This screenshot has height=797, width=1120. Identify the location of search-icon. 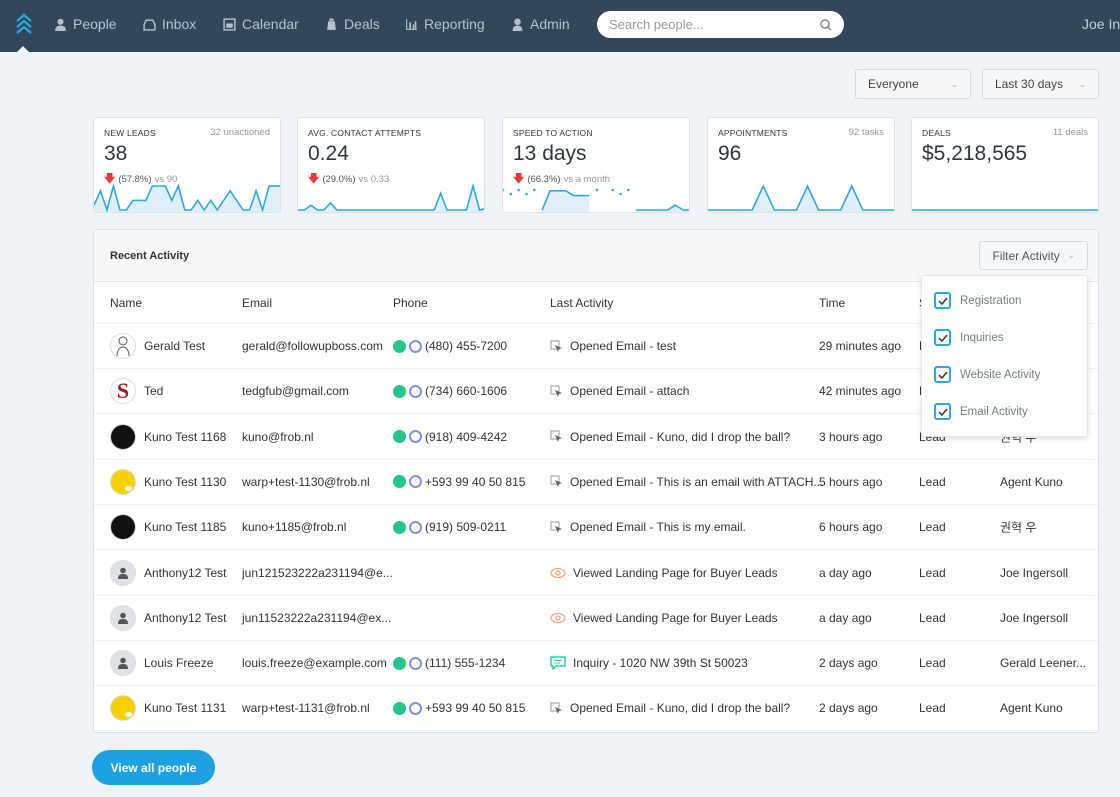
(826, 24).